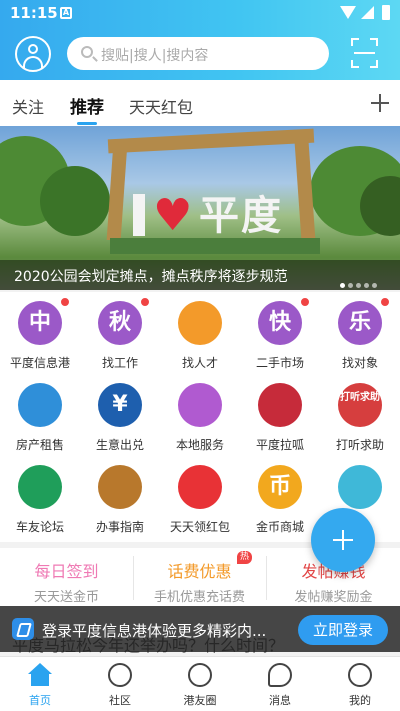  Describe the element at coordinates (245, 557) in the screenshot. I see `hot-badge: 热` at that location.